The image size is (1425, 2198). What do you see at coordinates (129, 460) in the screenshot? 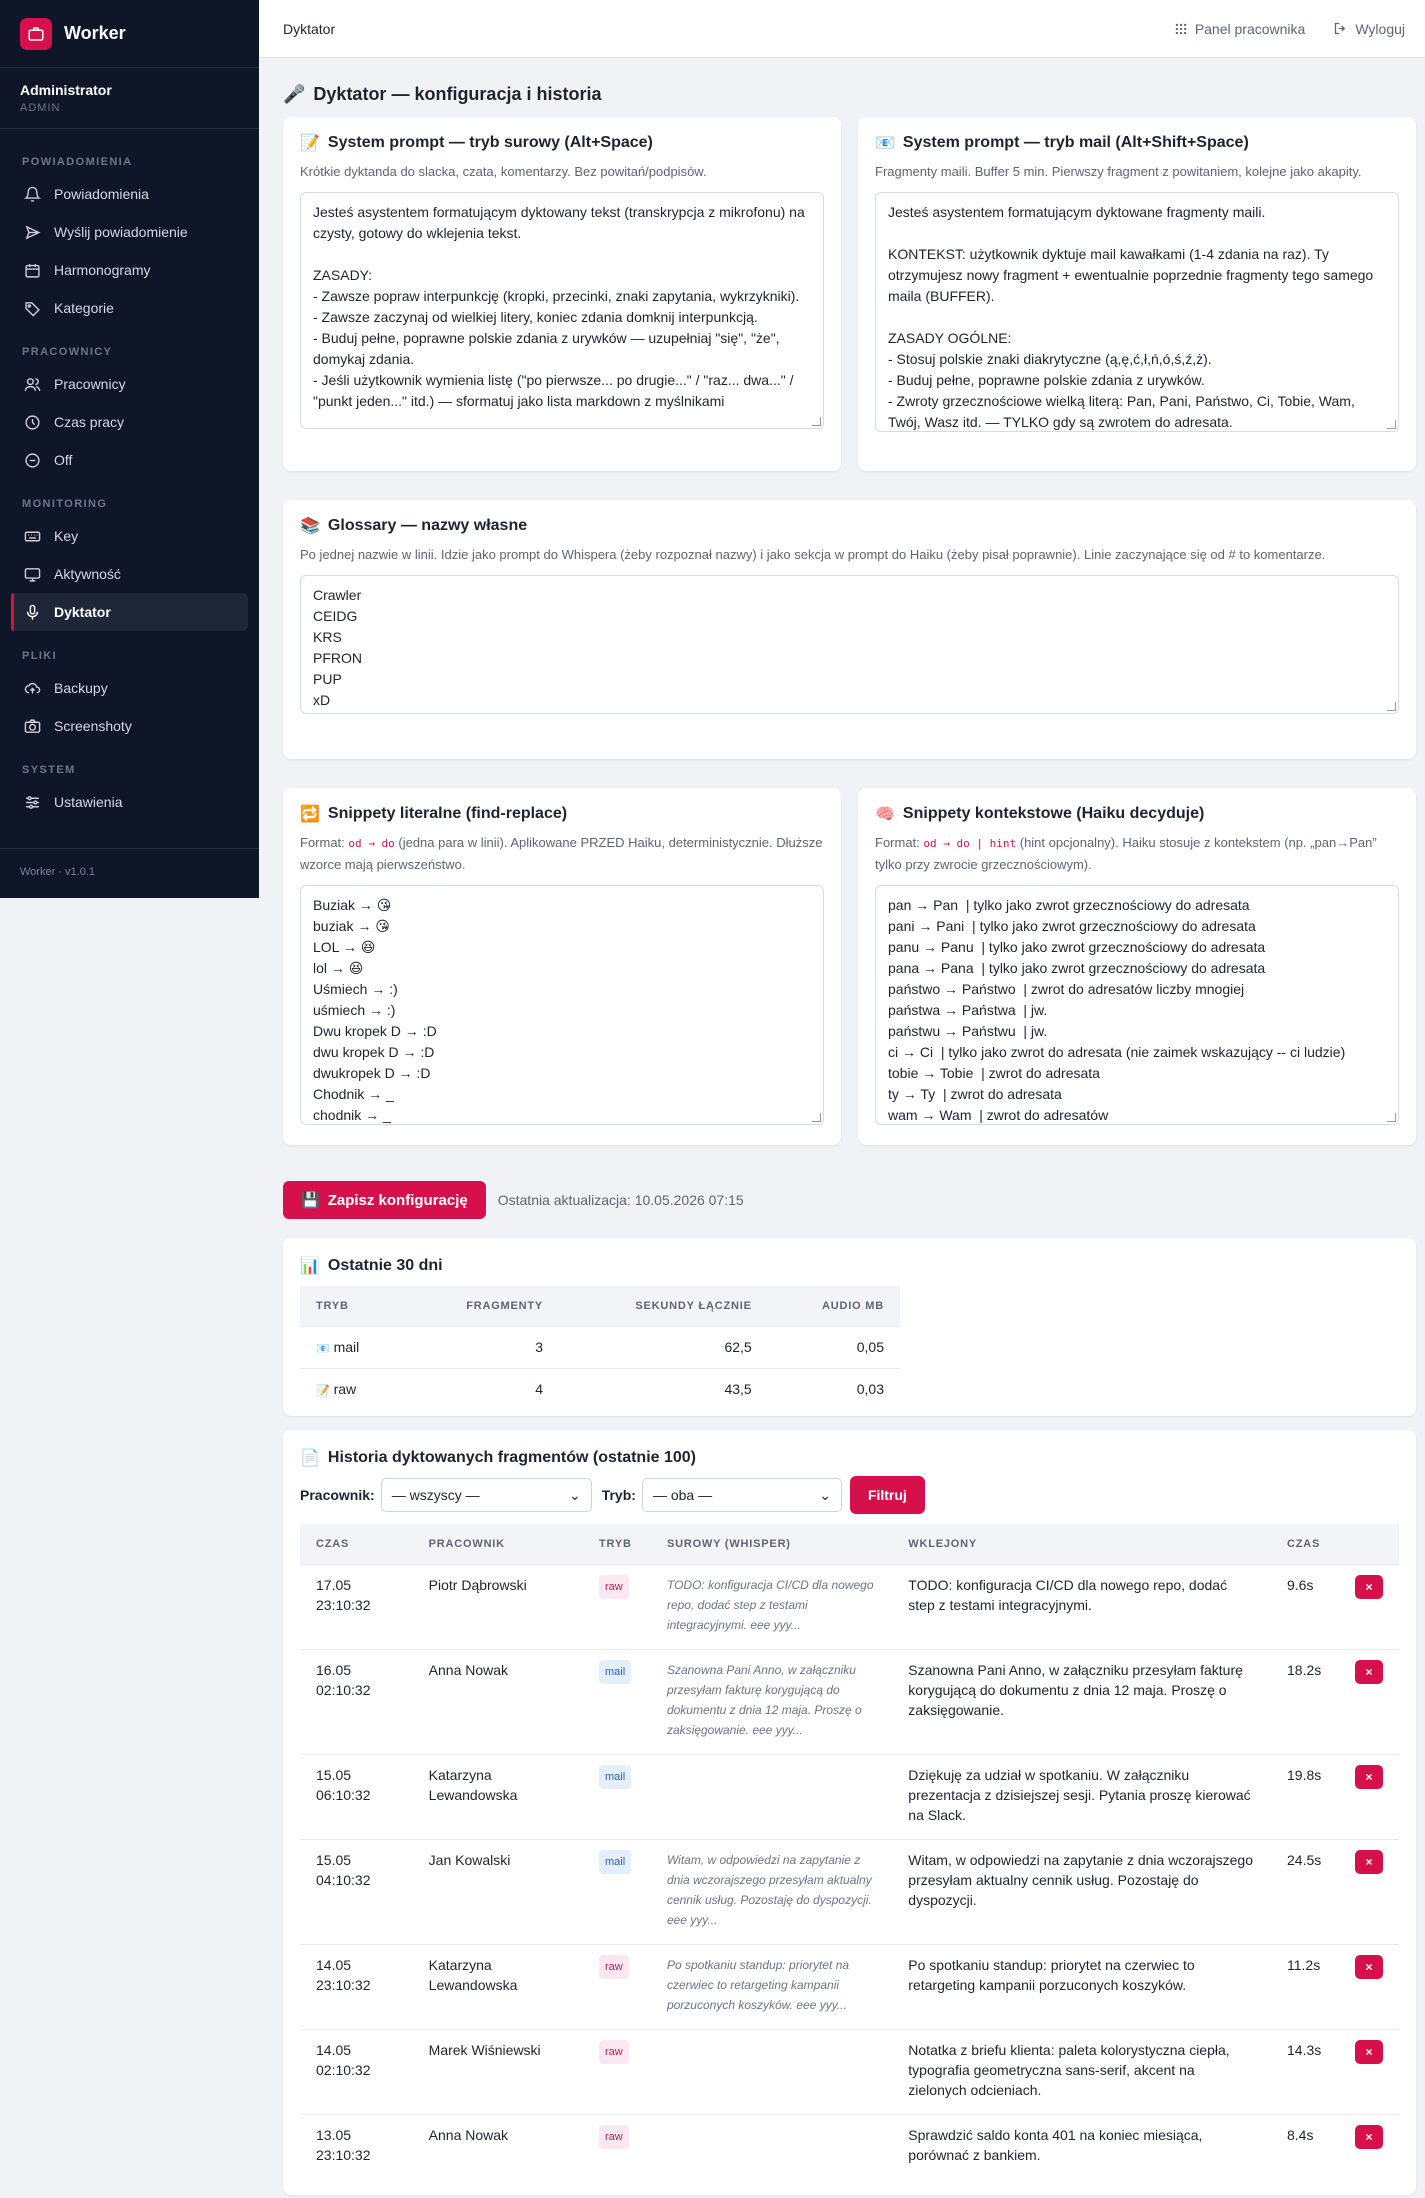
I see `sidebar-item-off: Off` at bounding box center [129, 460].